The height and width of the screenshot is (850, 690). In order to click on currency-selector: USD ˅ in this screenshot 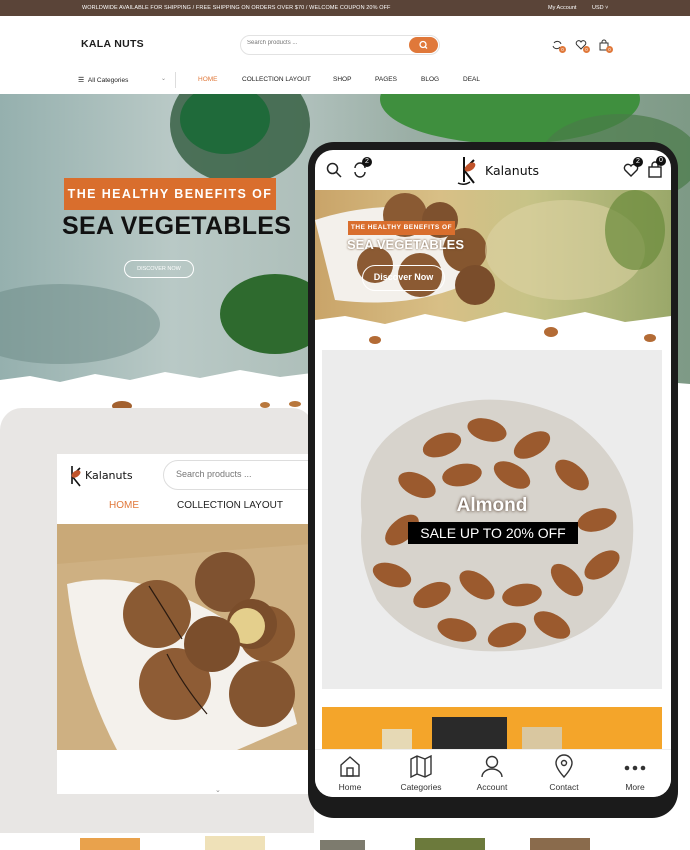, I will do `click(600, 8)`.